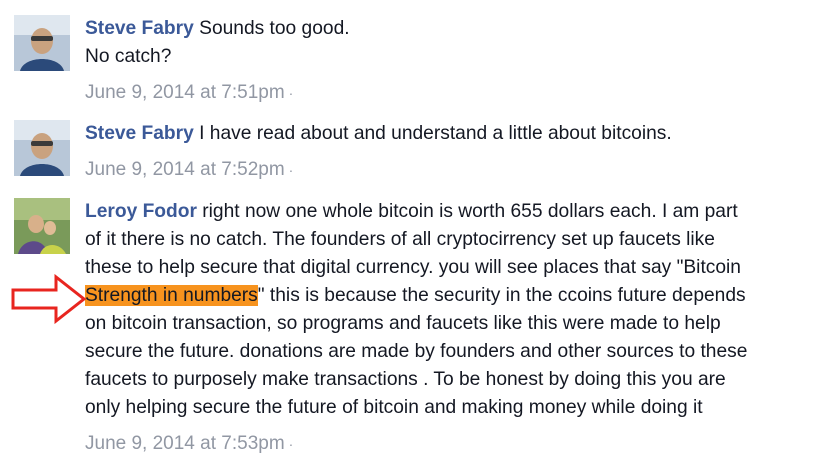  I want to click on author-link: Leroy Fodor, so click(141, 211).